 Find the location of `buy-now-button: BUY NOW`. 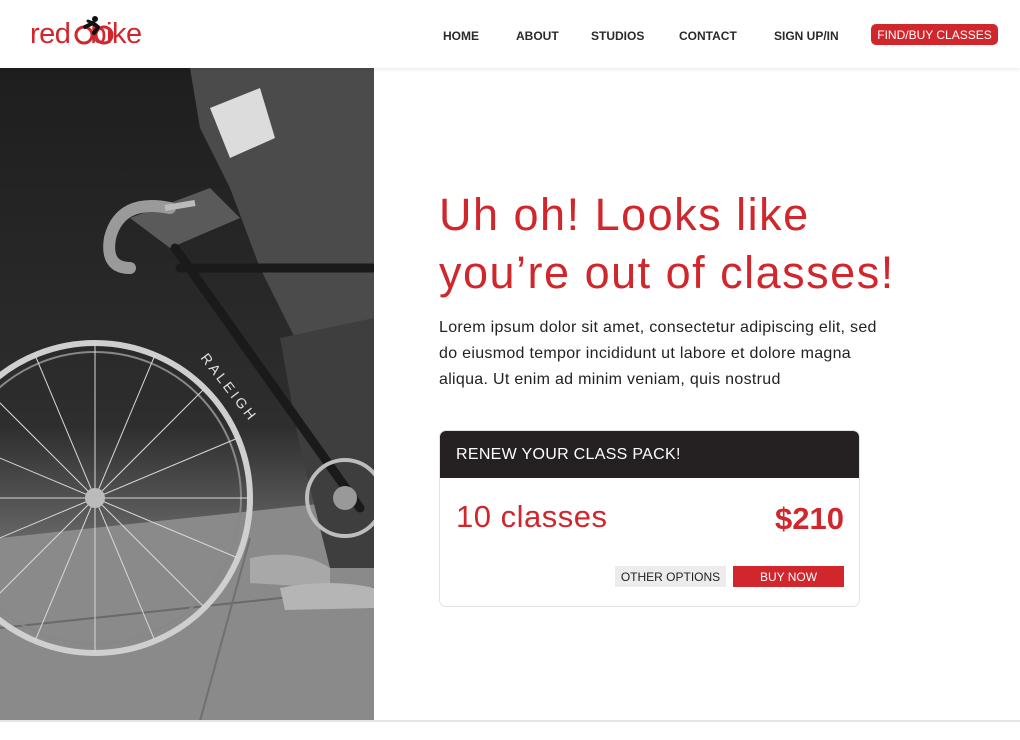

buy-now-button: BUY NOW is located at coordinates (788, 576).